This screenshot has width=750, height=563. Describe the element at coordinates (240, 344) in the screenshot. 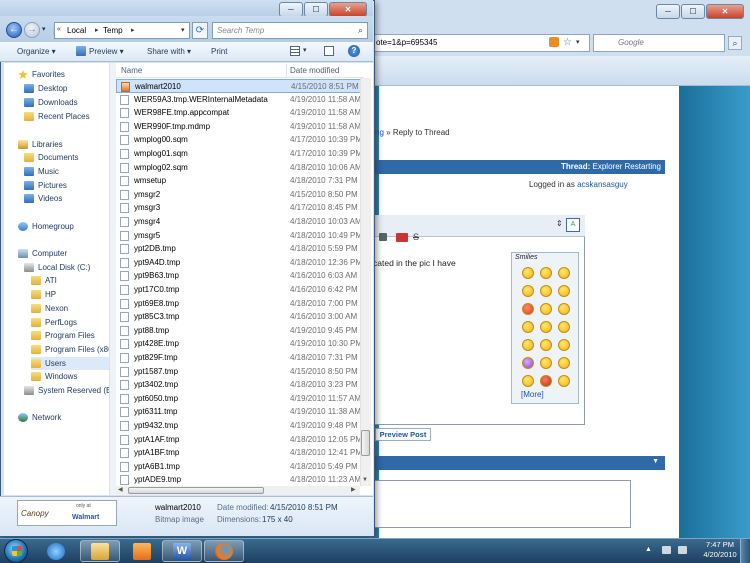

I see `file-row: ypt428E.tmp 4/19/2010 10:30 PM` at that location.